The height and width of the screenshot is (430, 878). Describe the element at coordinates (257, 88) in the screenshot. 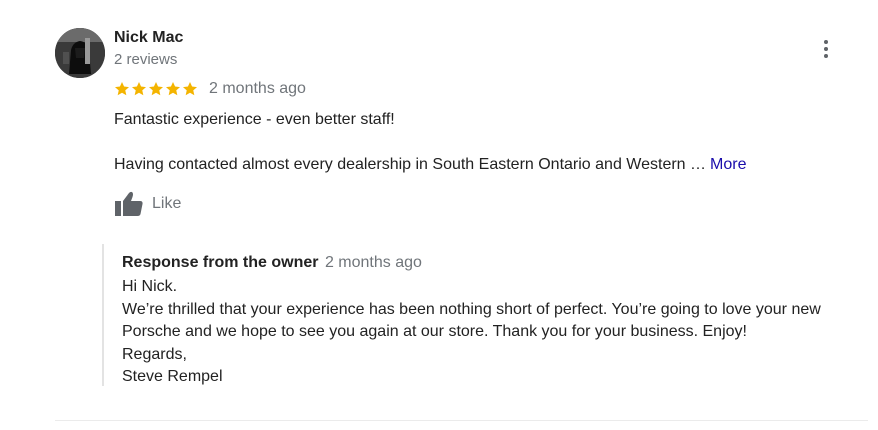

I see `review-timestamp: 2 months ago` at that location.